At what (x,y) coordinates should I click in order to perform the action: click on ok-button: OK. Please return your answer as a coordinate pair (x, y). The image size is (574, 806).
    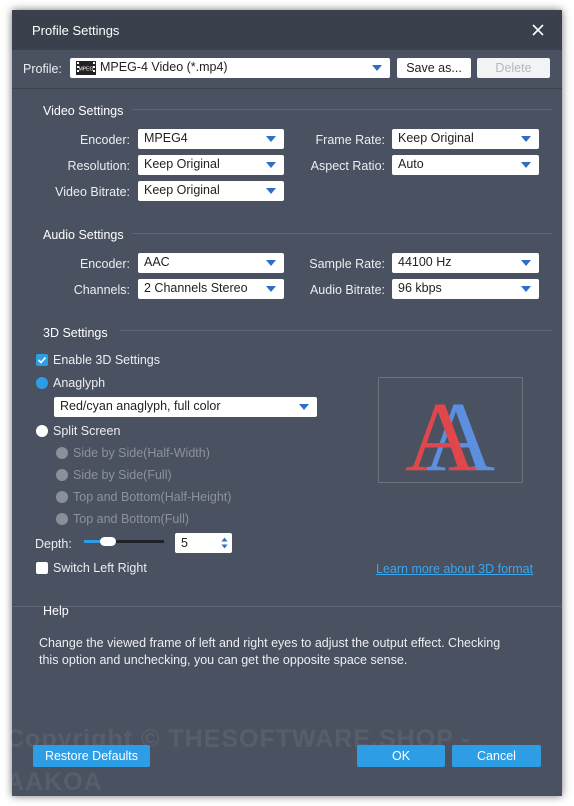
    Looking at the image, I should click on (401, 756).